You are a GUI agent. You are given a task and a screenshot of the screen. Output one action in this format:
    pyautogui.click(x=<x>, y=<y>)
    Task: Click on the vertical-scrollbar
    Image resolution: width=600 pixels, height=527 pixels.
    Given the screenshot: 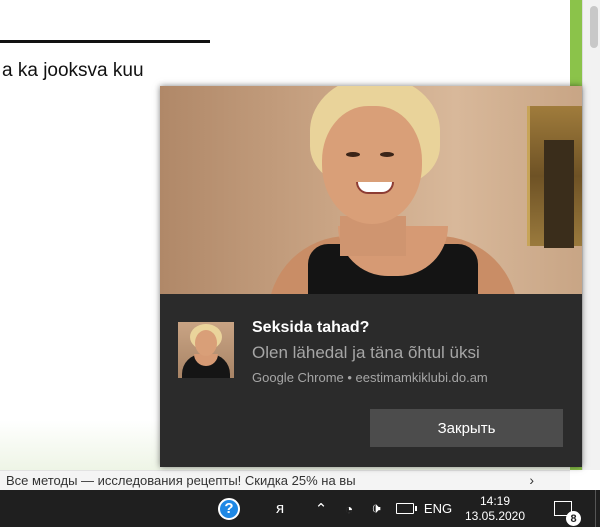 What is the action you would take?
    pyautogui.click(x=591, y=235)
    